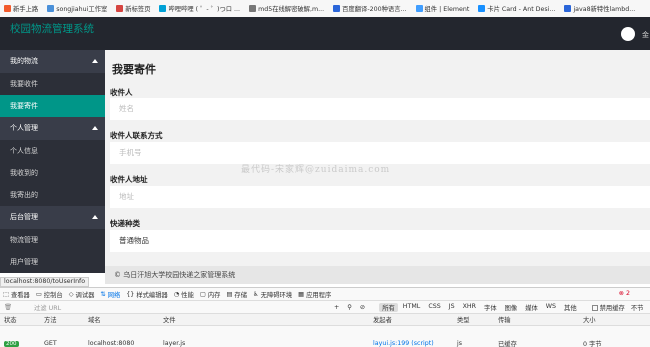  I want to click on devtools-tab-label: 内存, so click(214, 295).